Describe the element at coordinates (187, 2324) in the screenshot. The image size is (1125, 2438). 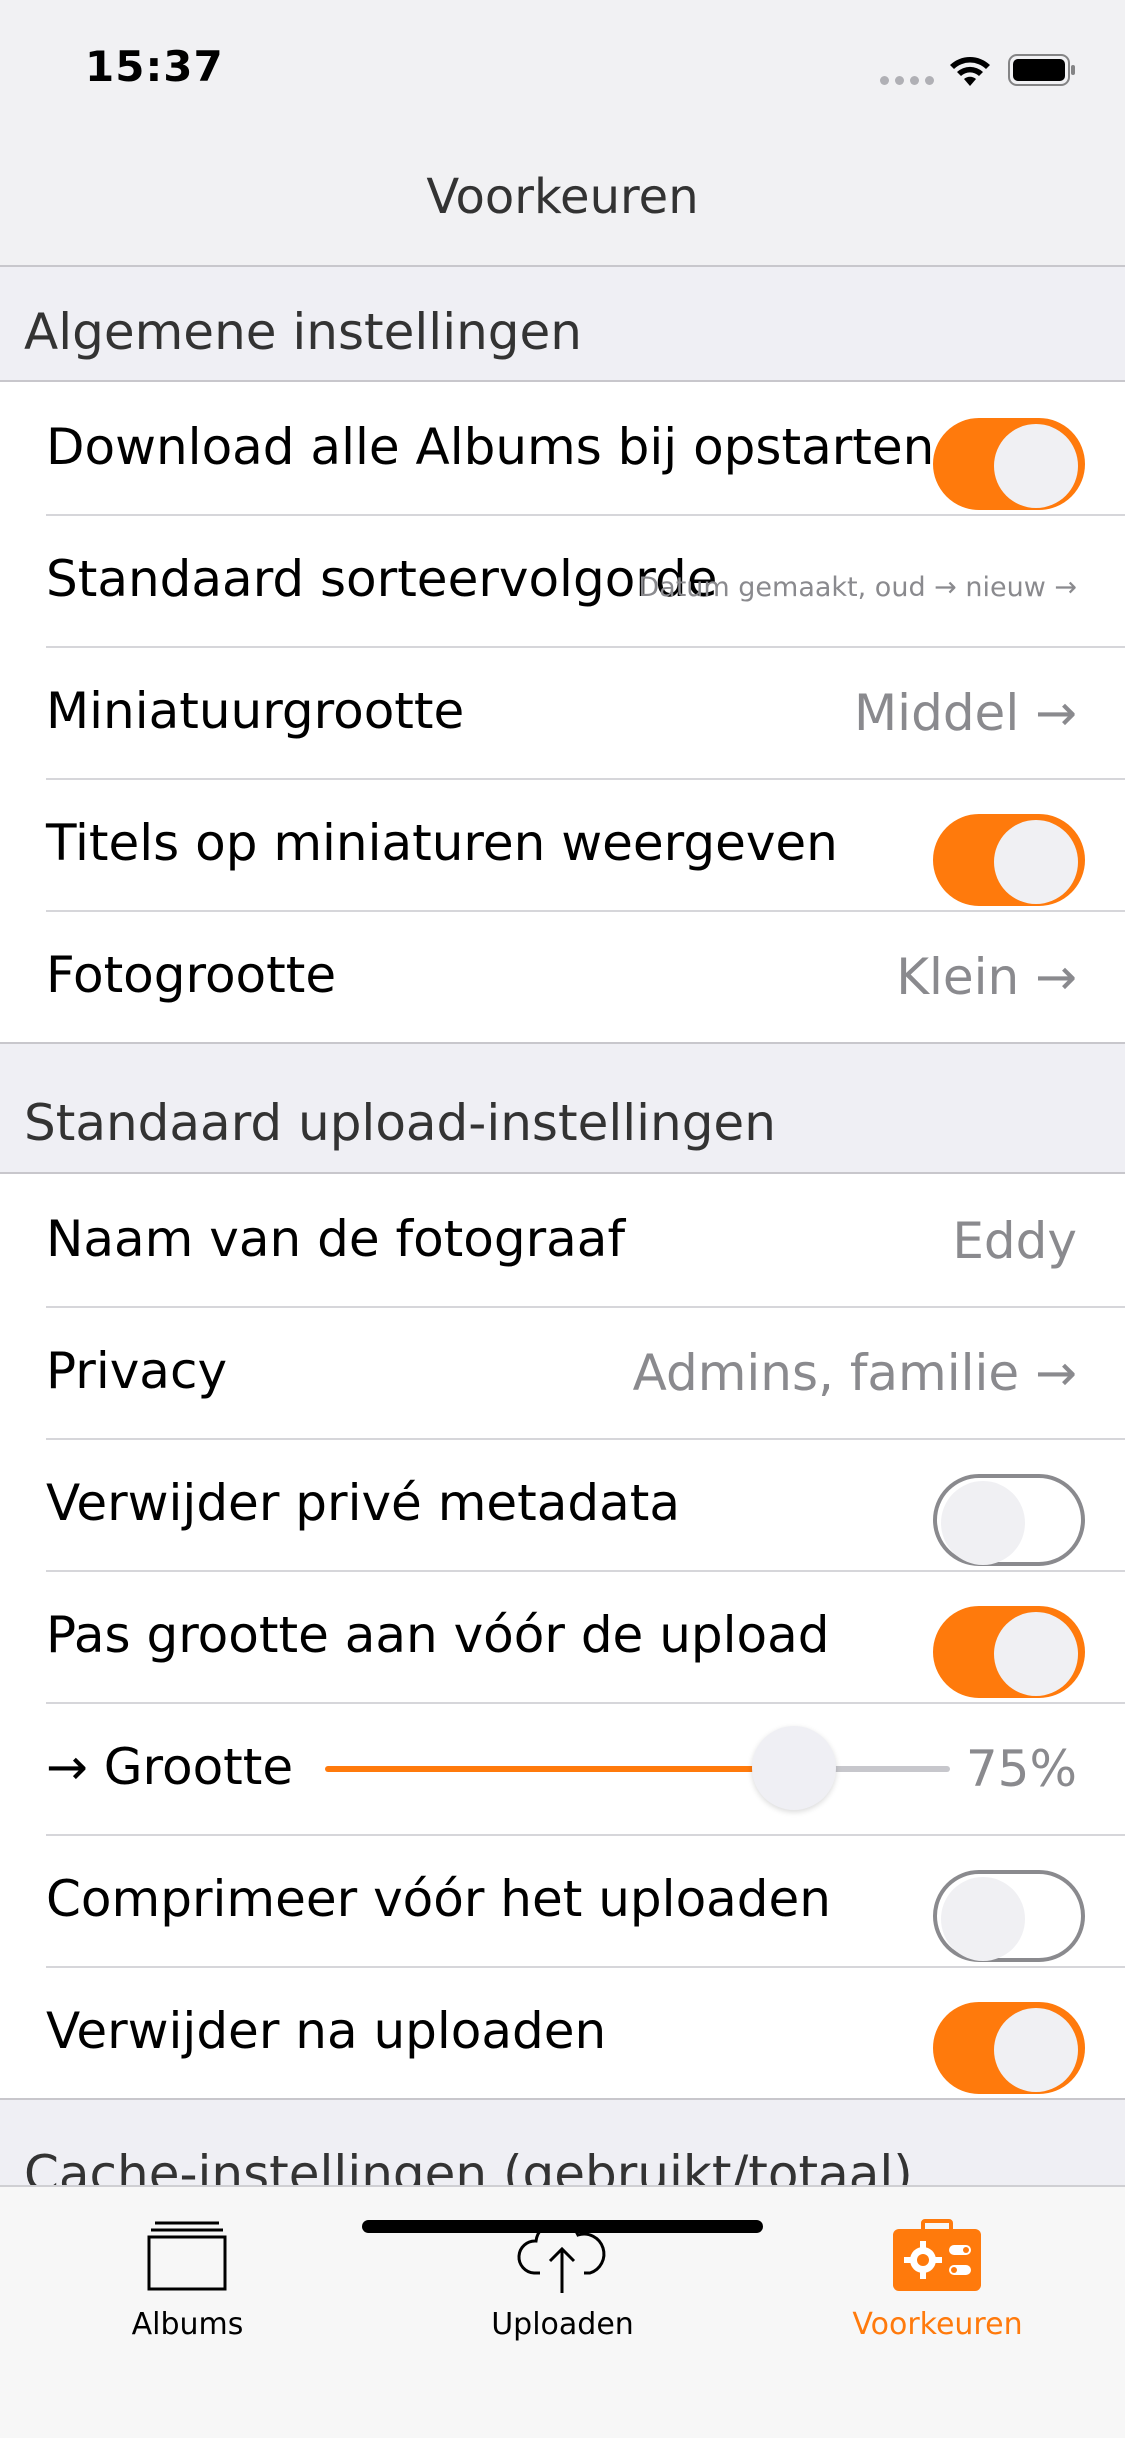
I see `tab-label: Albums` at that location.